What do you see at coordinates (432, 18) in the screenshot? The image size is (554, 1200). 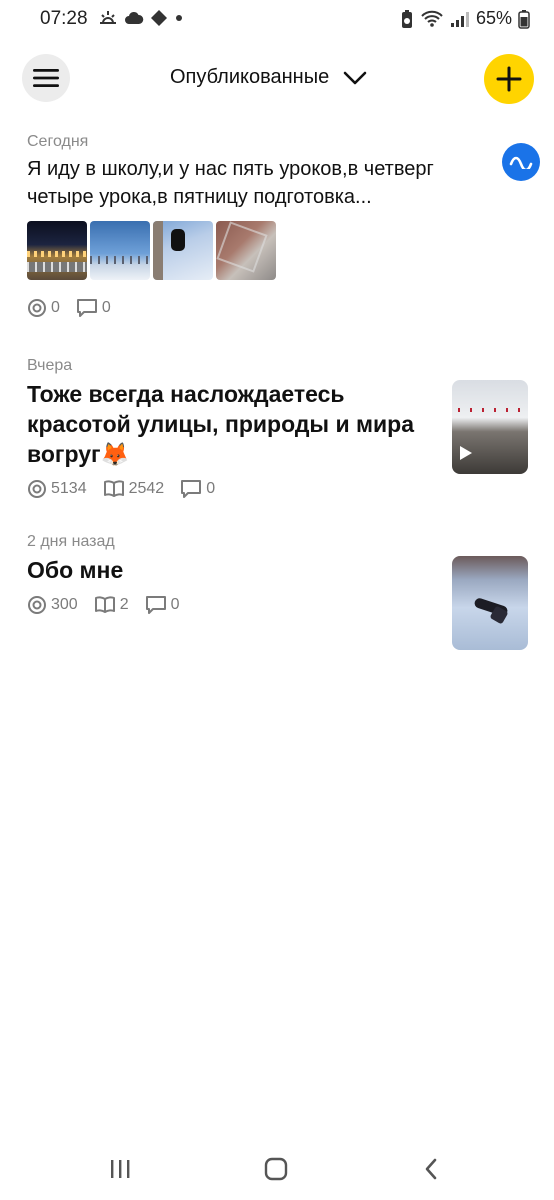 I see `wifi-icon` at bounding box center [432, 18].